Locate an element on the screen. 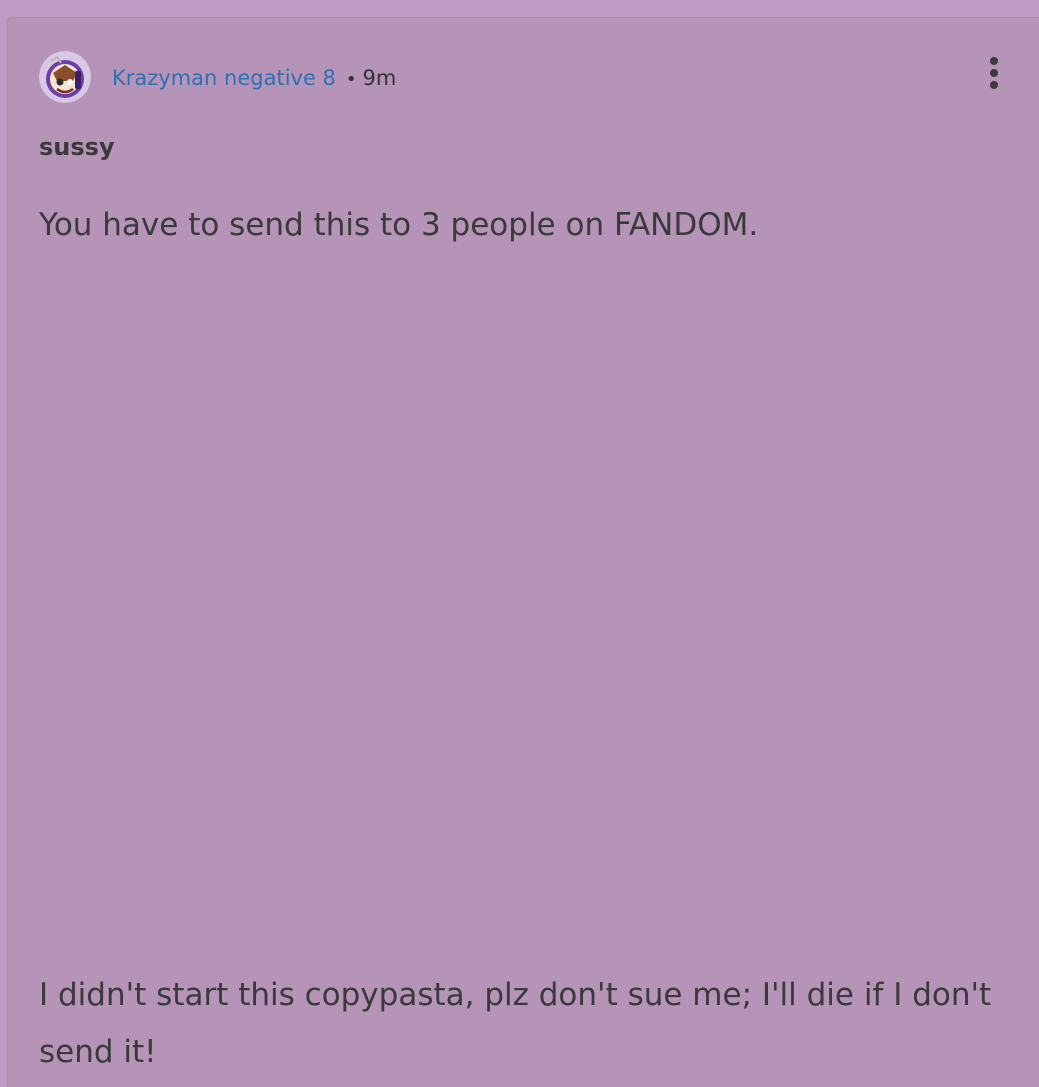  post-timestamp: 9m is located at coordinates (379, 78).